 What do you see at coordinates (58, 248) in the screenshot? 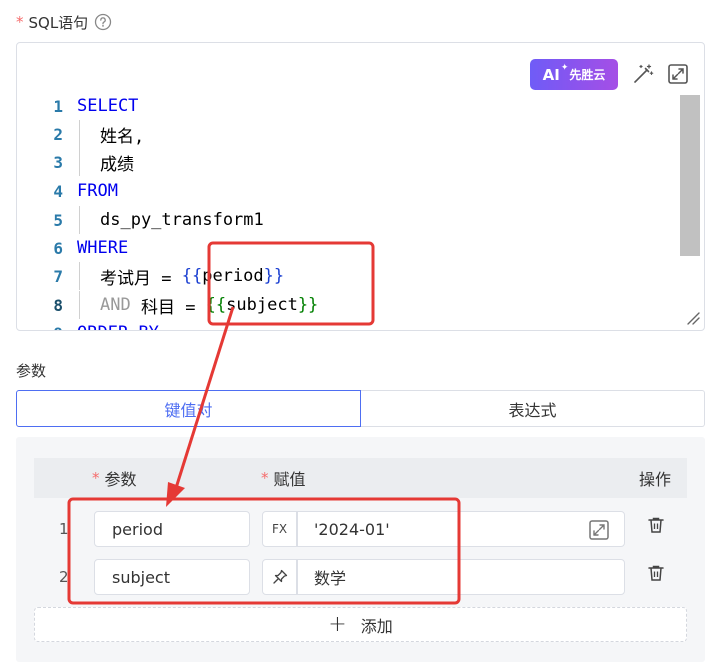
I see `line-number: 6` at bounding box center [58, 248].